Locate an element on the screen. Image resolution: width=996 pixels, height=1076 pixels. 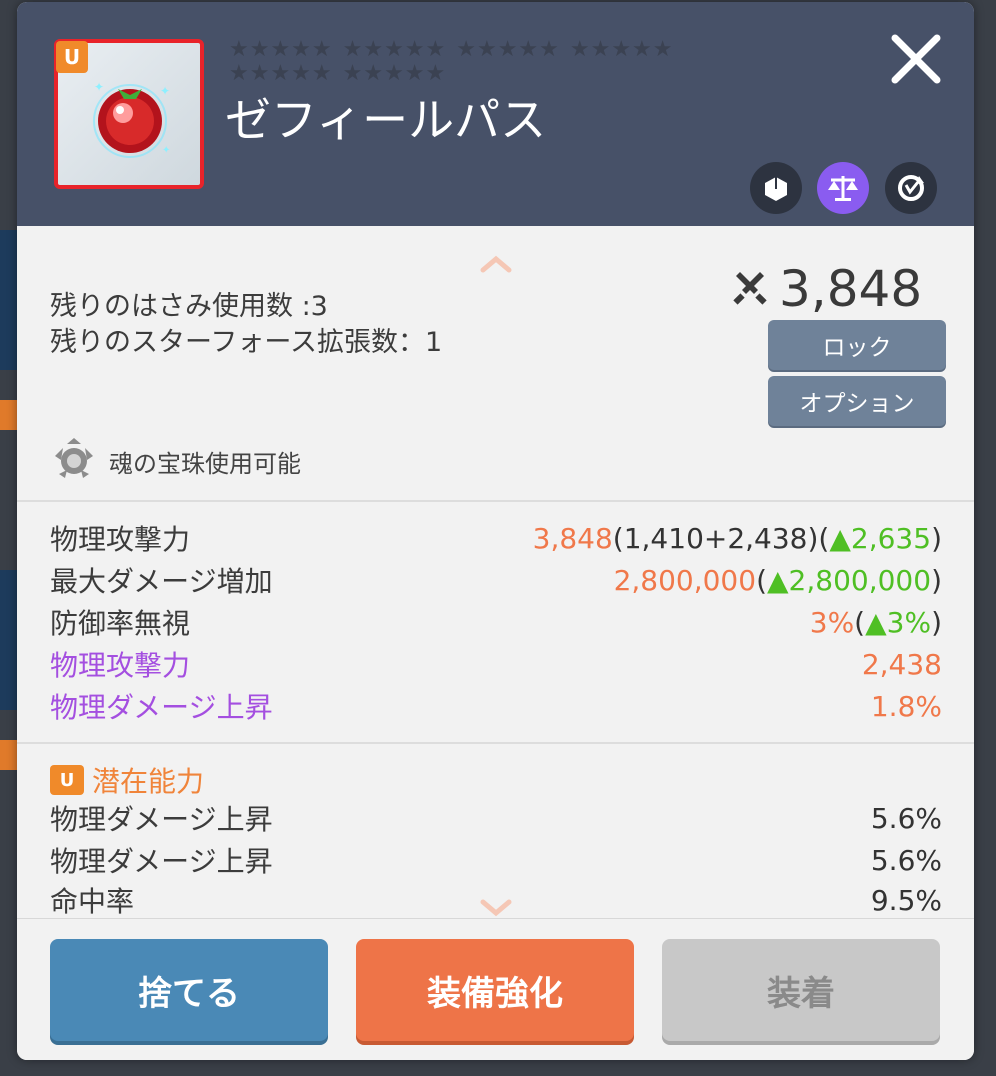
bonus-stat-row: 物理攻撃力 2,438 is located at coordinates (496, 664).